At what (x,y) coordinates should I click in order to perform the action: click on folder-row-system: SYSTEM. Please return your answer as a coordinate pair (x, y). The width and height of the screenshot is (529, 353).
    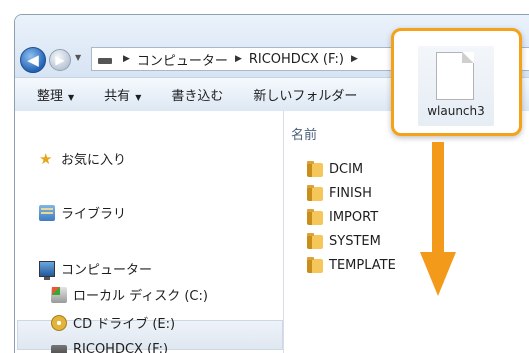
    Looking at the image, I should click on (344, 240).